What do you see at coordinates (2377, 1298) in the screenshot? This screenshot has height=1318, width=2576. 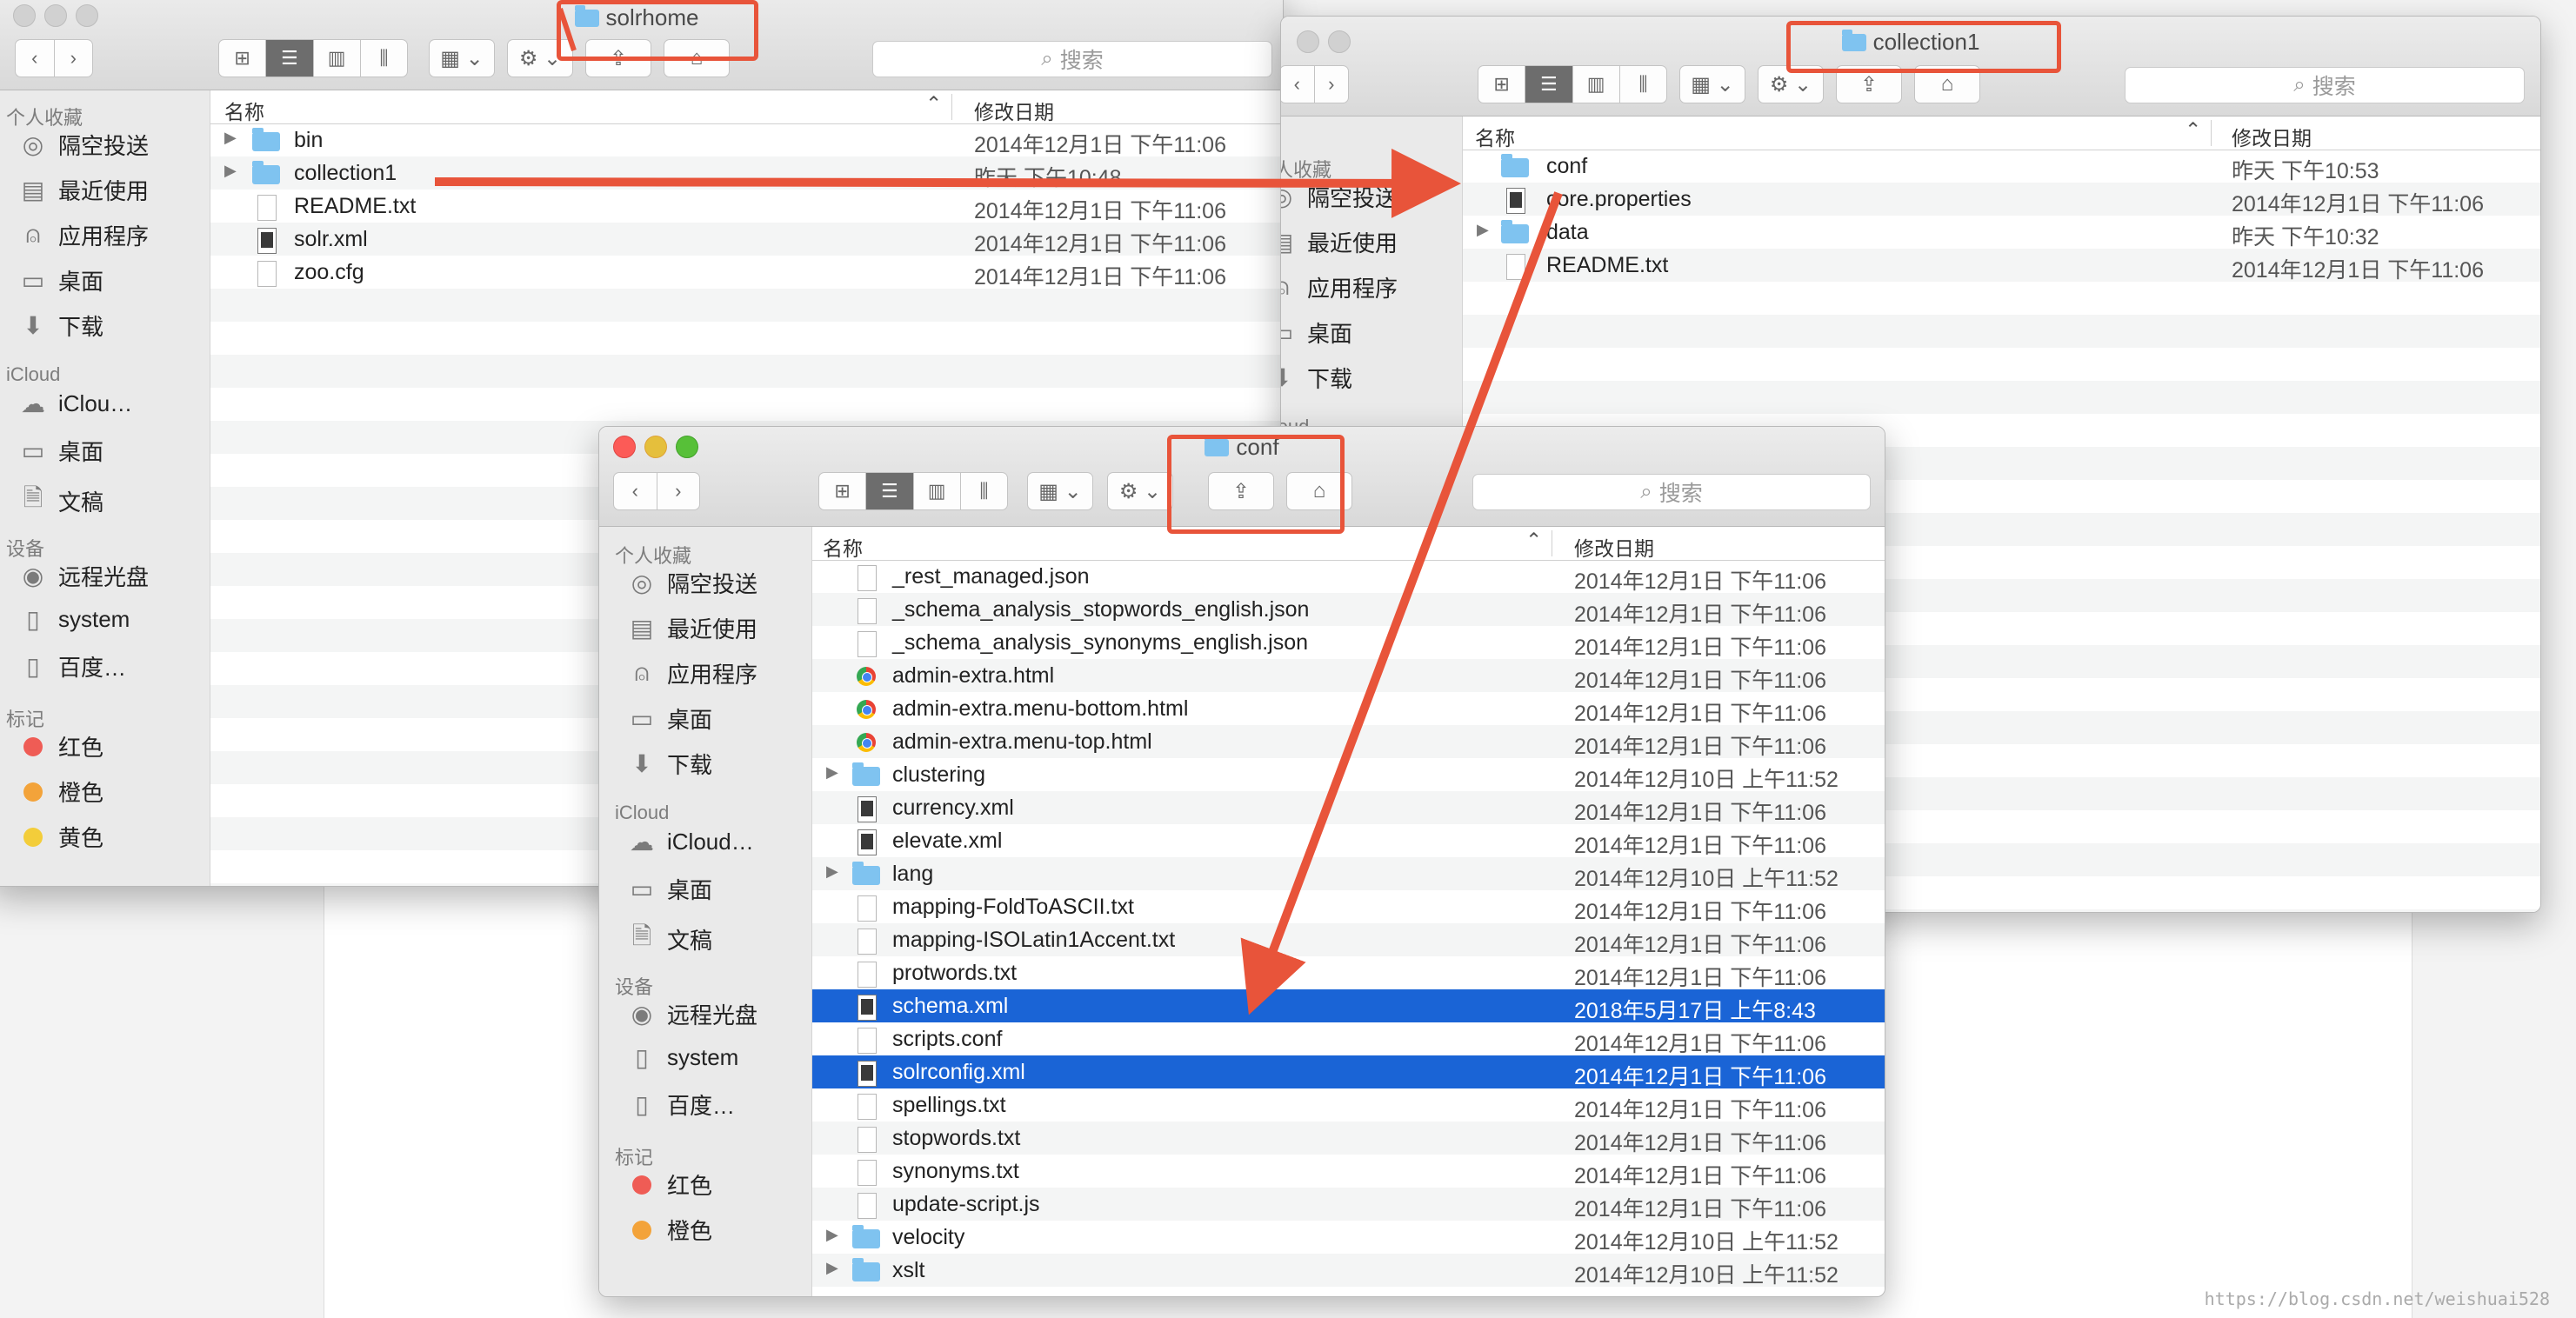 I see `watermark: https://blog.csdn.net/weishuai528` at bounding box center [2377, 1298].